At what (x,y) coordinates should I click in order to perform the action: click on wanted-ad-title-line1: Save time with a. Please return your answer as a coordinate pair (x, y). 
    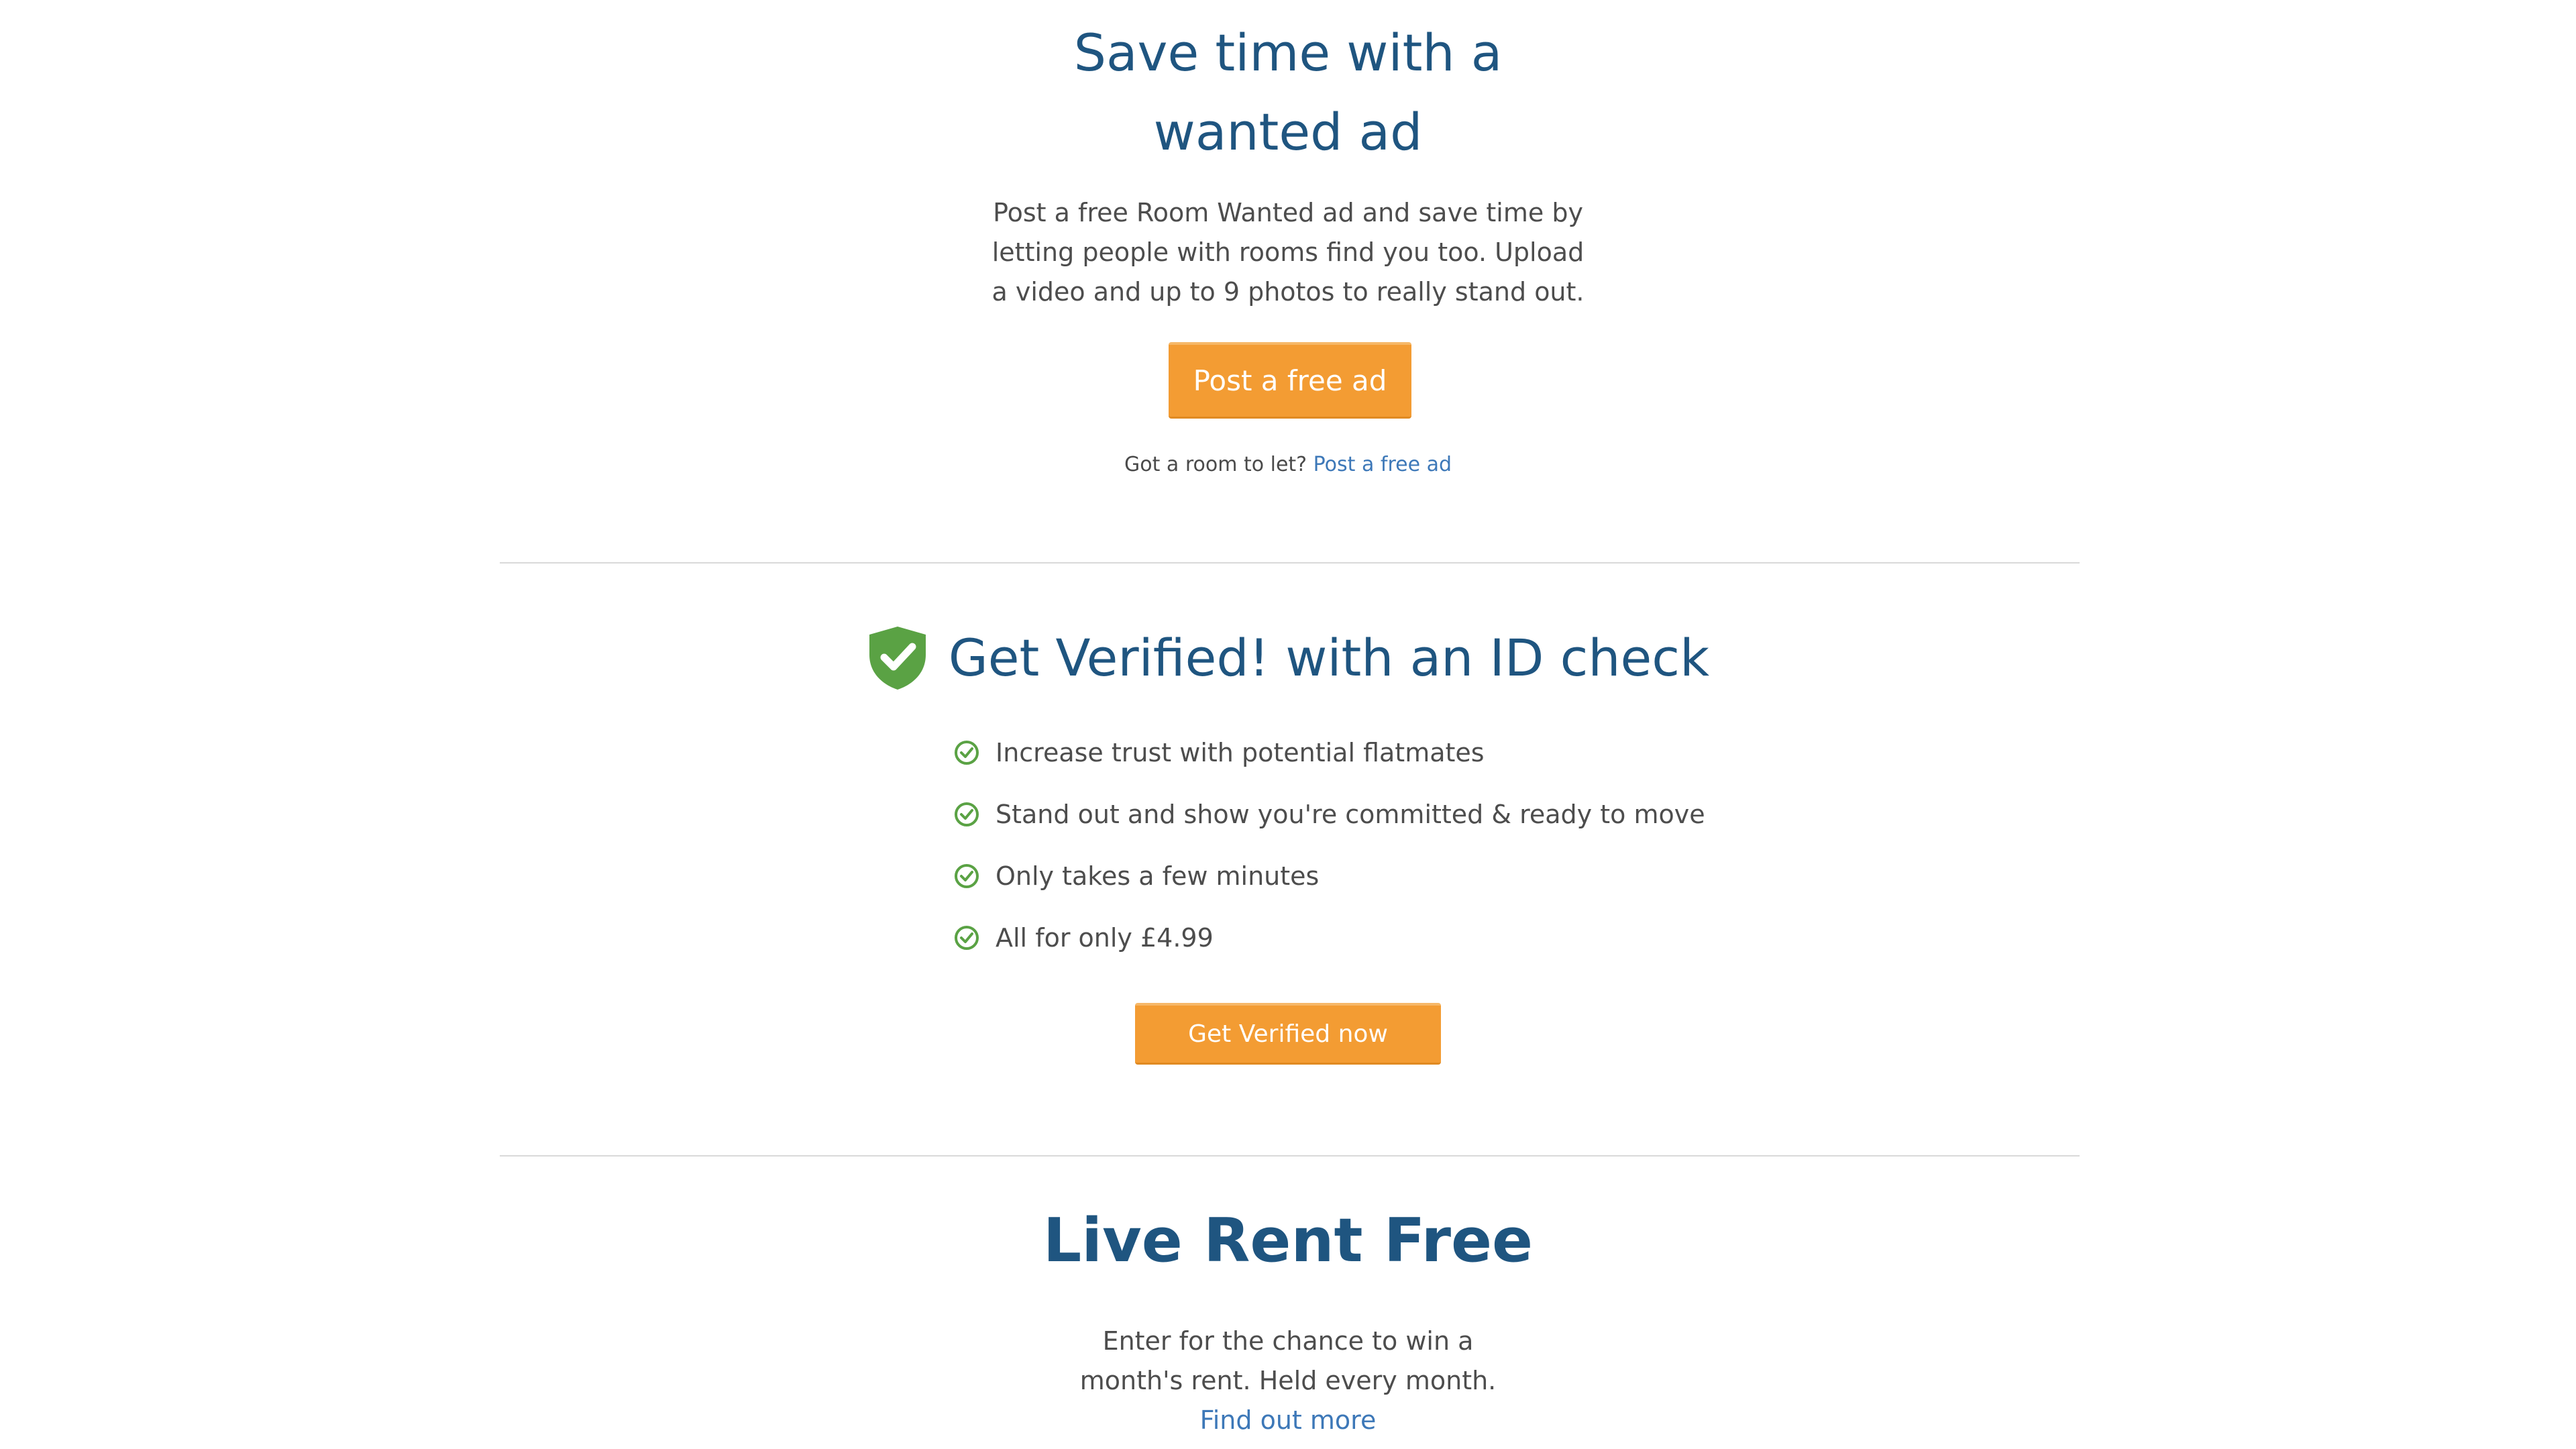
    Looking at the image, I should click on (1288, 53).